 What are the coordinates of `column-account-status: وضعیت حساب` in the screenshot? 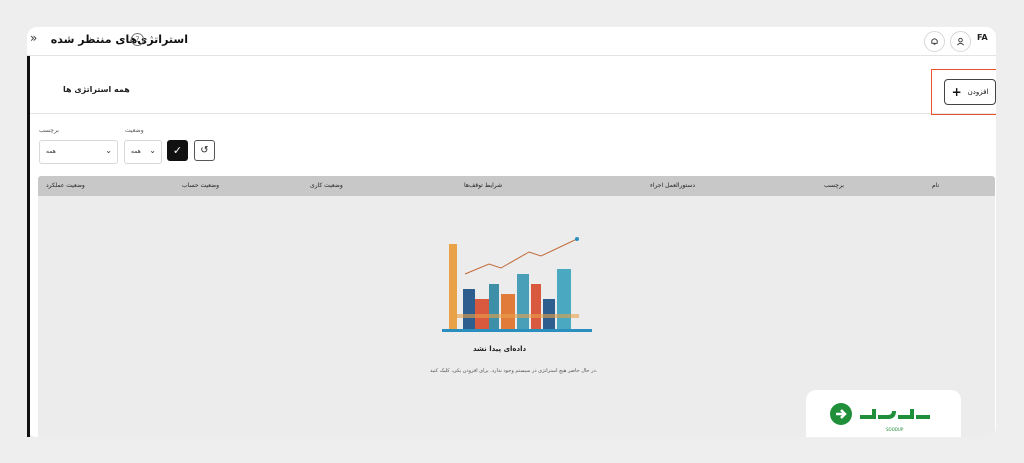 It's located at (201, 185).